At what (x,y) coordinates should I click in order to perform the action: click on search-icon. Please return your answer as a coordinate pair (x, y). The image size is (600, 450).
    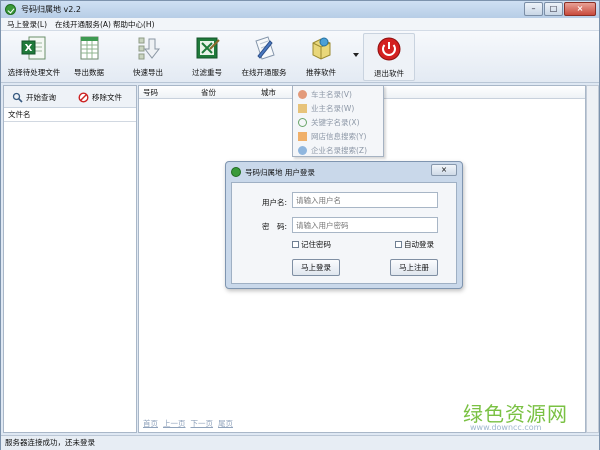
    Looking at the image, I should click on (17, 97).